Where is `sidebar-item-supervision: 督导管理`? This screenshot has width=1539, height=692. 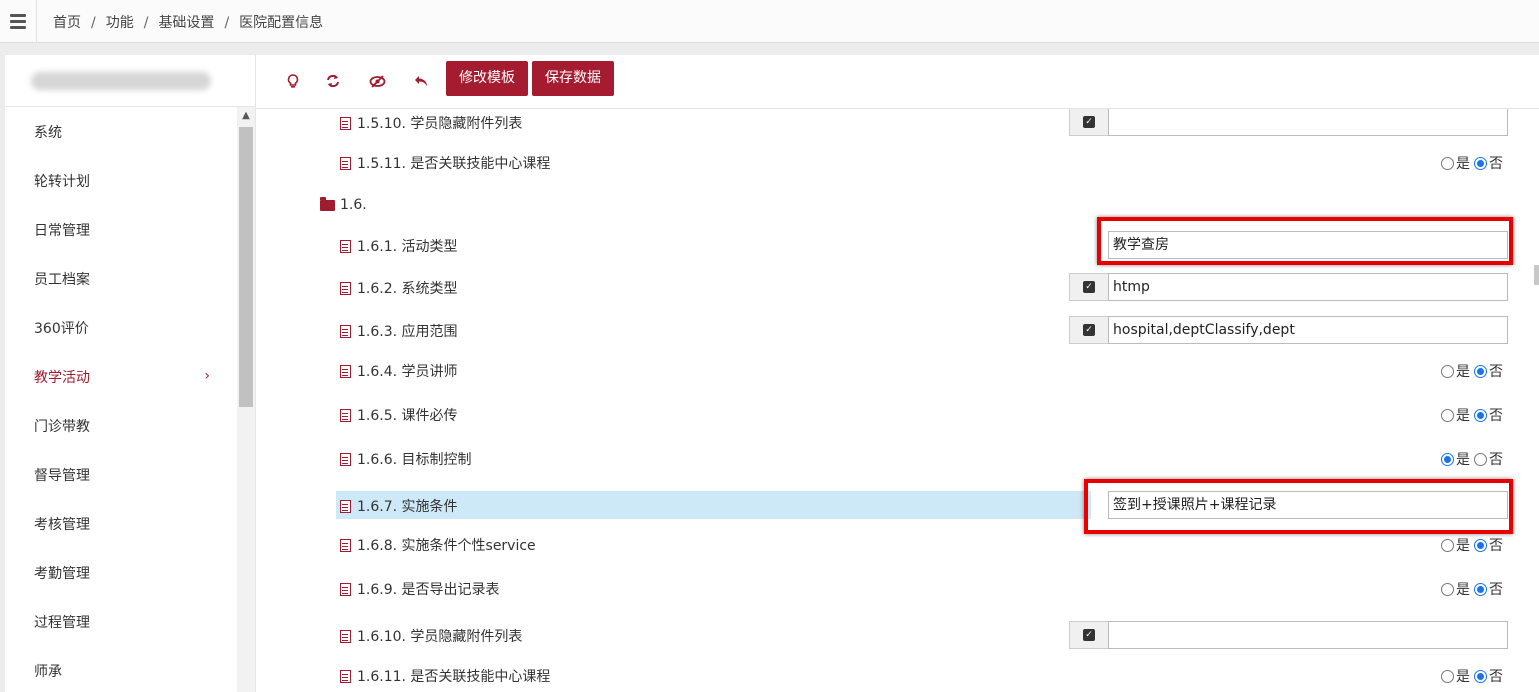 sidebar-item-supervision: 督导管理 is located at coordinates (121, 474).